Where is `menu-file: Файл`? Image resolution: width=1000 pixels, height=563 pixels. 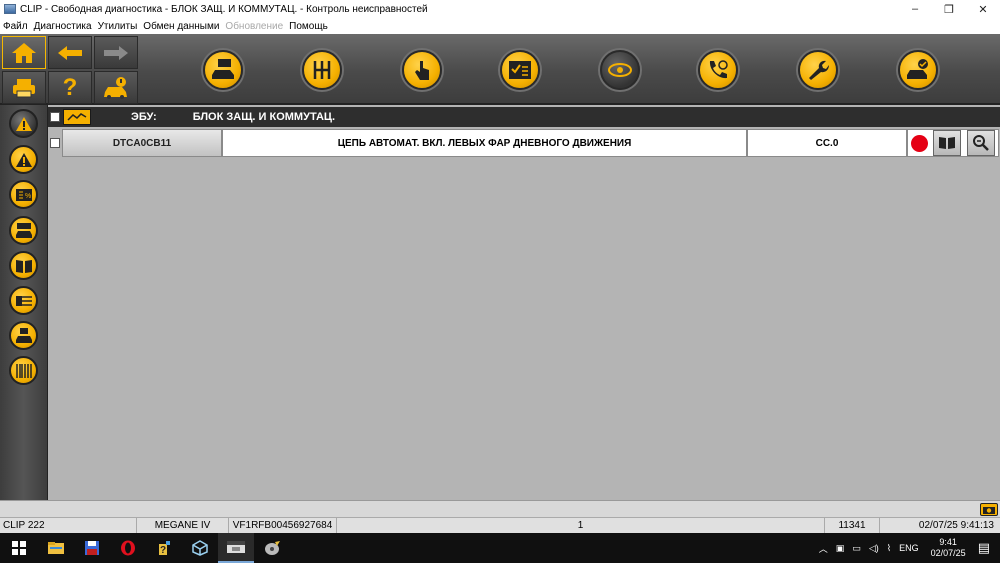
menu-file: Файл is located at coordinates (15, 26).